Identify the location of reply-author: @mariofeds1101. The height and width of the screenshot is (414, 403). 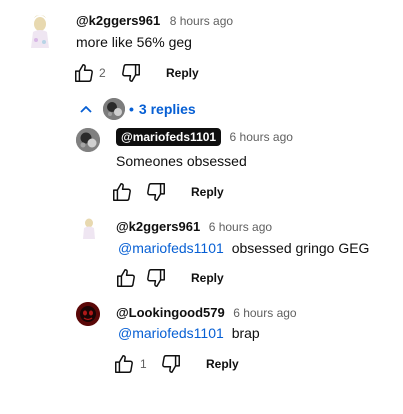
(169, 137).